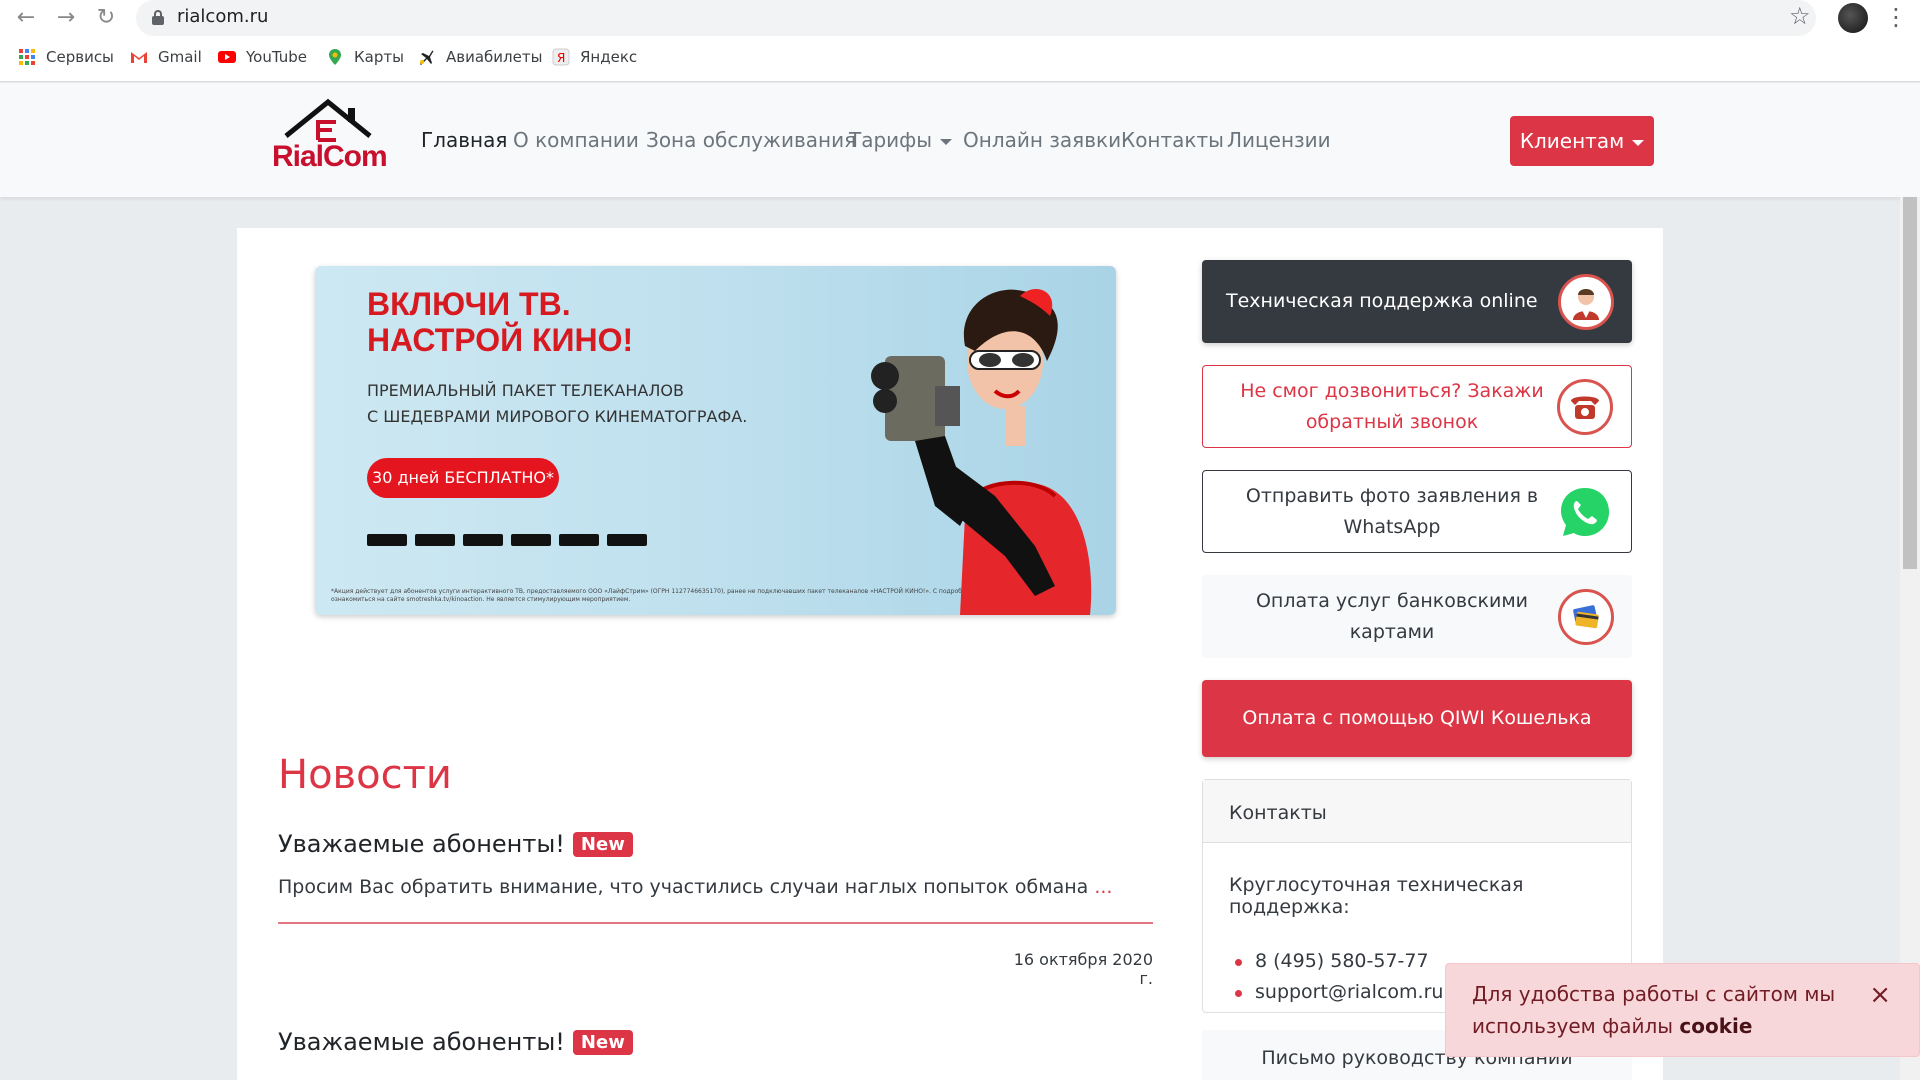 Image resolution: width=1920 pixels, height=1080 pixels. What do you see at coordinates (1585, 406) in the screenshot?
I see `telephone-icon` at bounding box center [1585, 406].